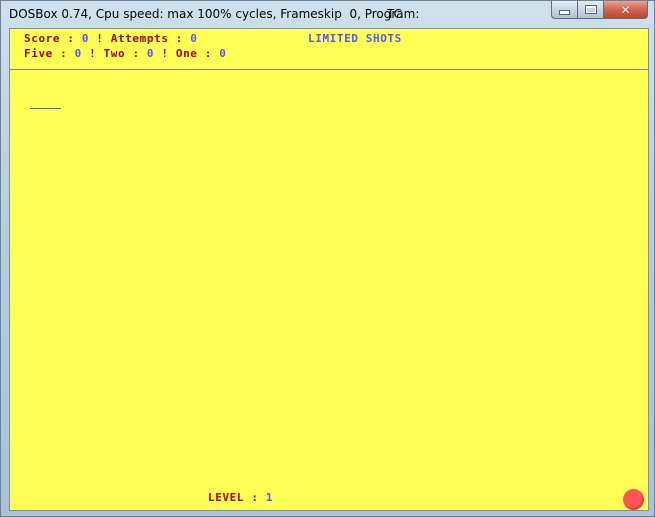  Describe the element at coordinates (71, 38) in the screenshot. I see `score-colon: :` at that location.